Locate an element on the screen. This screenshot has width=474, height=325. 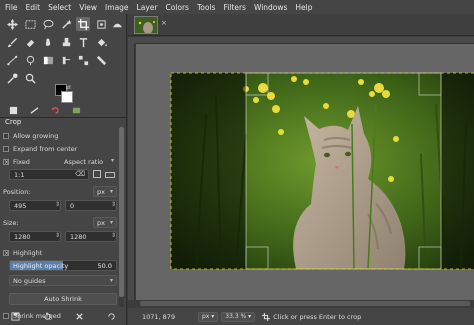
unified-transform-tool-icon is located at coordinates (101, 24).